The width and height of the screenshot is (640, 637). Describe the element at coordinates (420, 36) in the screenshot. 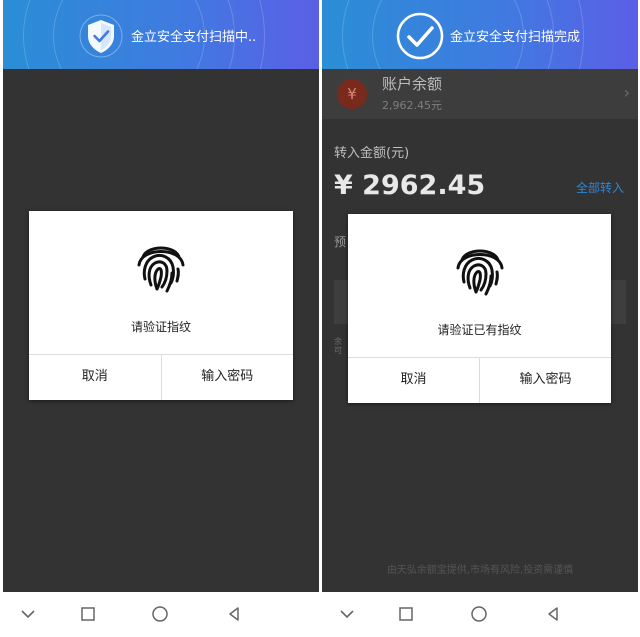

I see `check-circle-icon` at that location.